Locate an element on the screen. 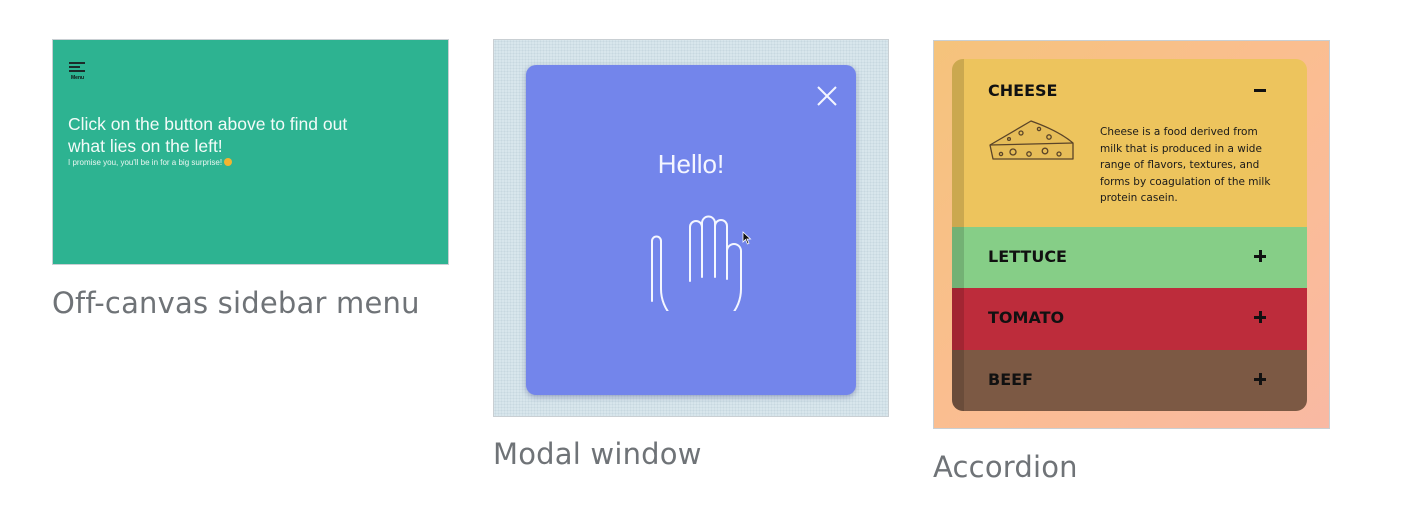 The width and height of the screenshot is (1412, 512). menu-label: Menu is located at coordinates (78, 78).